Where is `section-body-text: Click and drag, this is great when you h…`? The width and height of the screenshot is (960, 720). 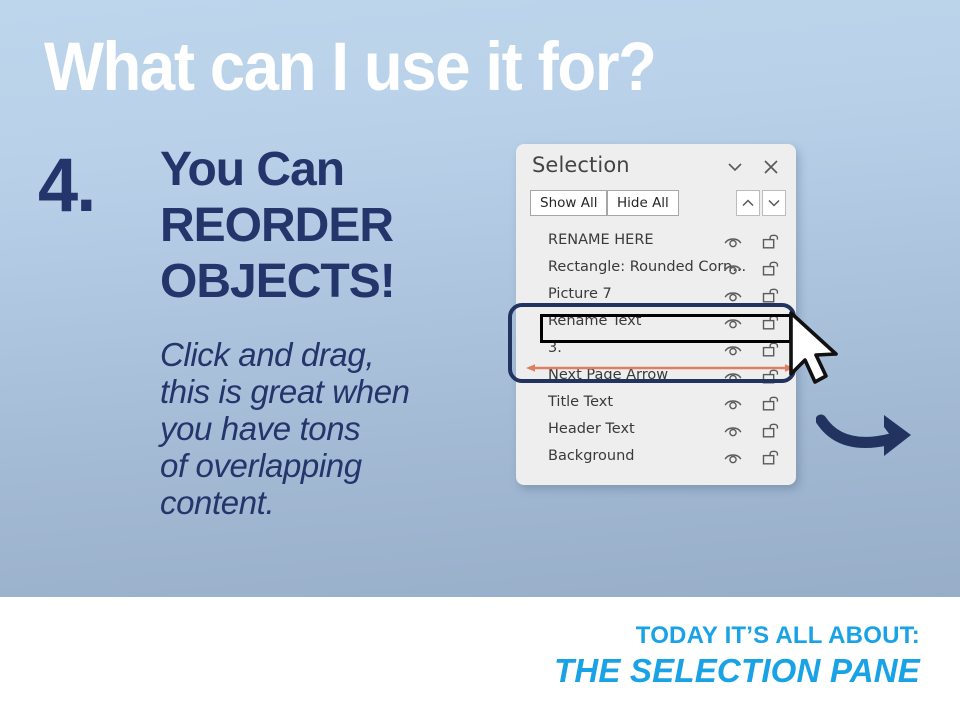 section-body-text: Click and drag, this is great when you h… is located at coordinates (335, 428).